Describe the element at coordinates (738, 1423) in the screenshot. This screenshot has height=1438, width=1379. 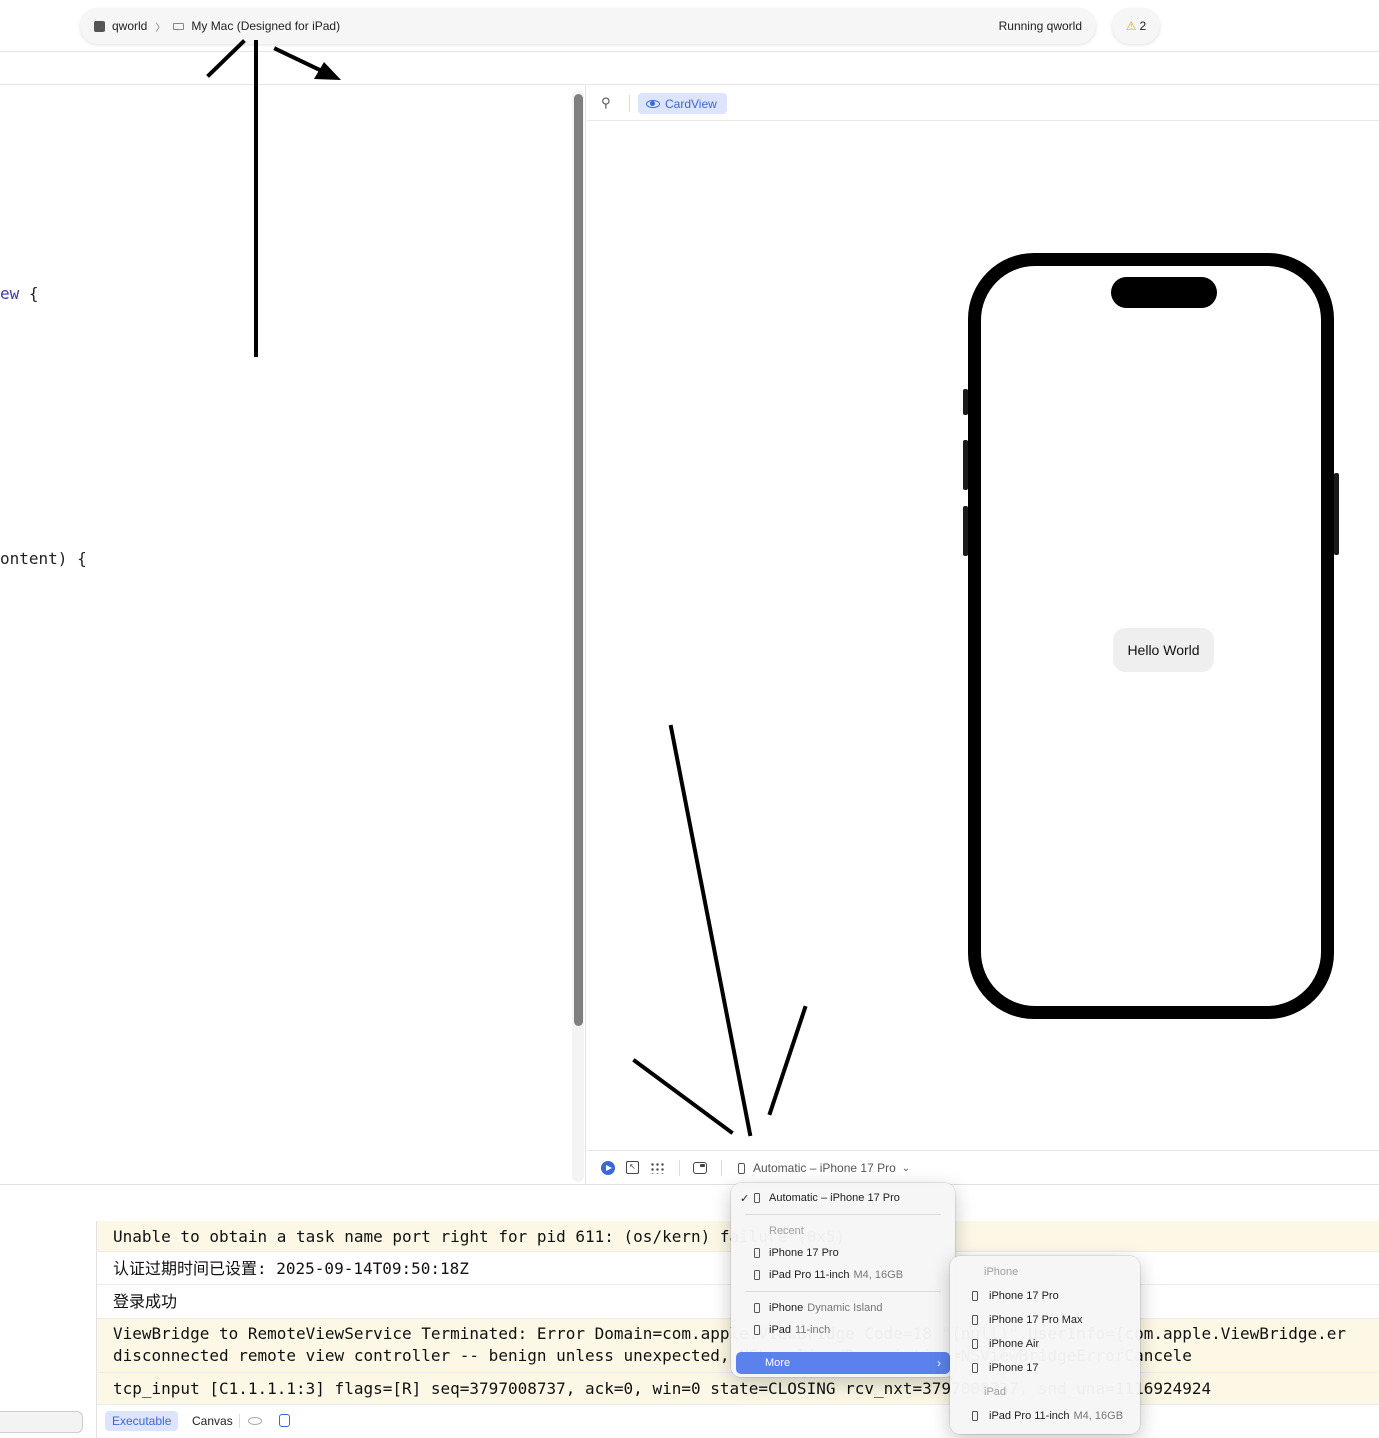
I see `console-footer: Executable Canvas` at that location.